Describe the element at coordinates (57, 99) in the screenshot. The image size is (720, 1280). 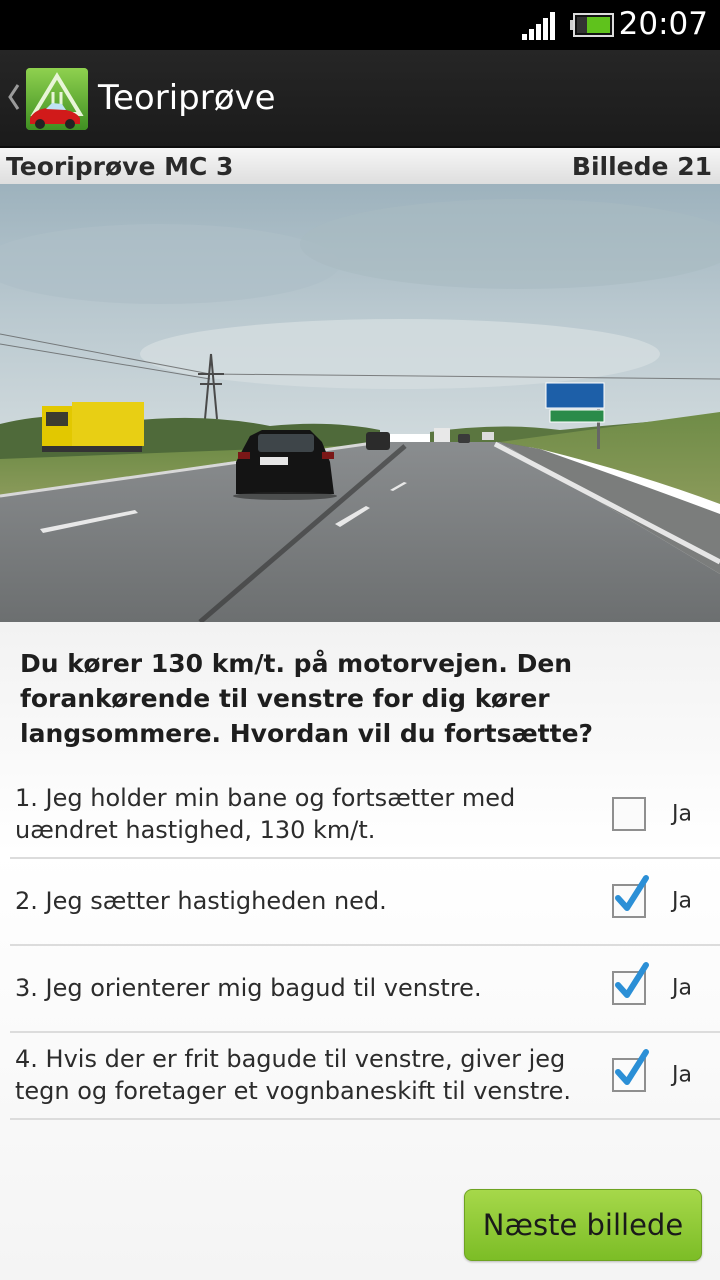
I see `app-logo-icon` at that location.